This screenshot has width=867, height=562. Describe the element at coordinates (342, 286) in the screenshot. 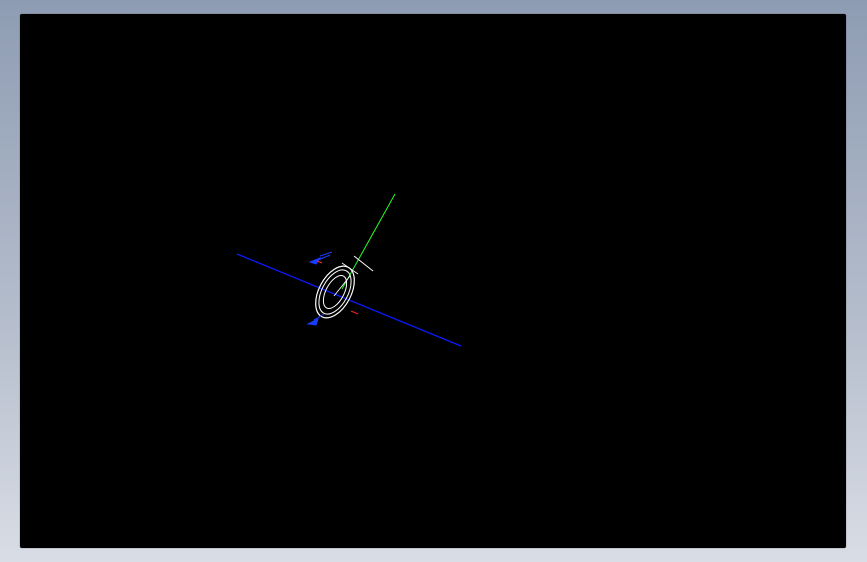

I see `ring-radius-line` at that location.